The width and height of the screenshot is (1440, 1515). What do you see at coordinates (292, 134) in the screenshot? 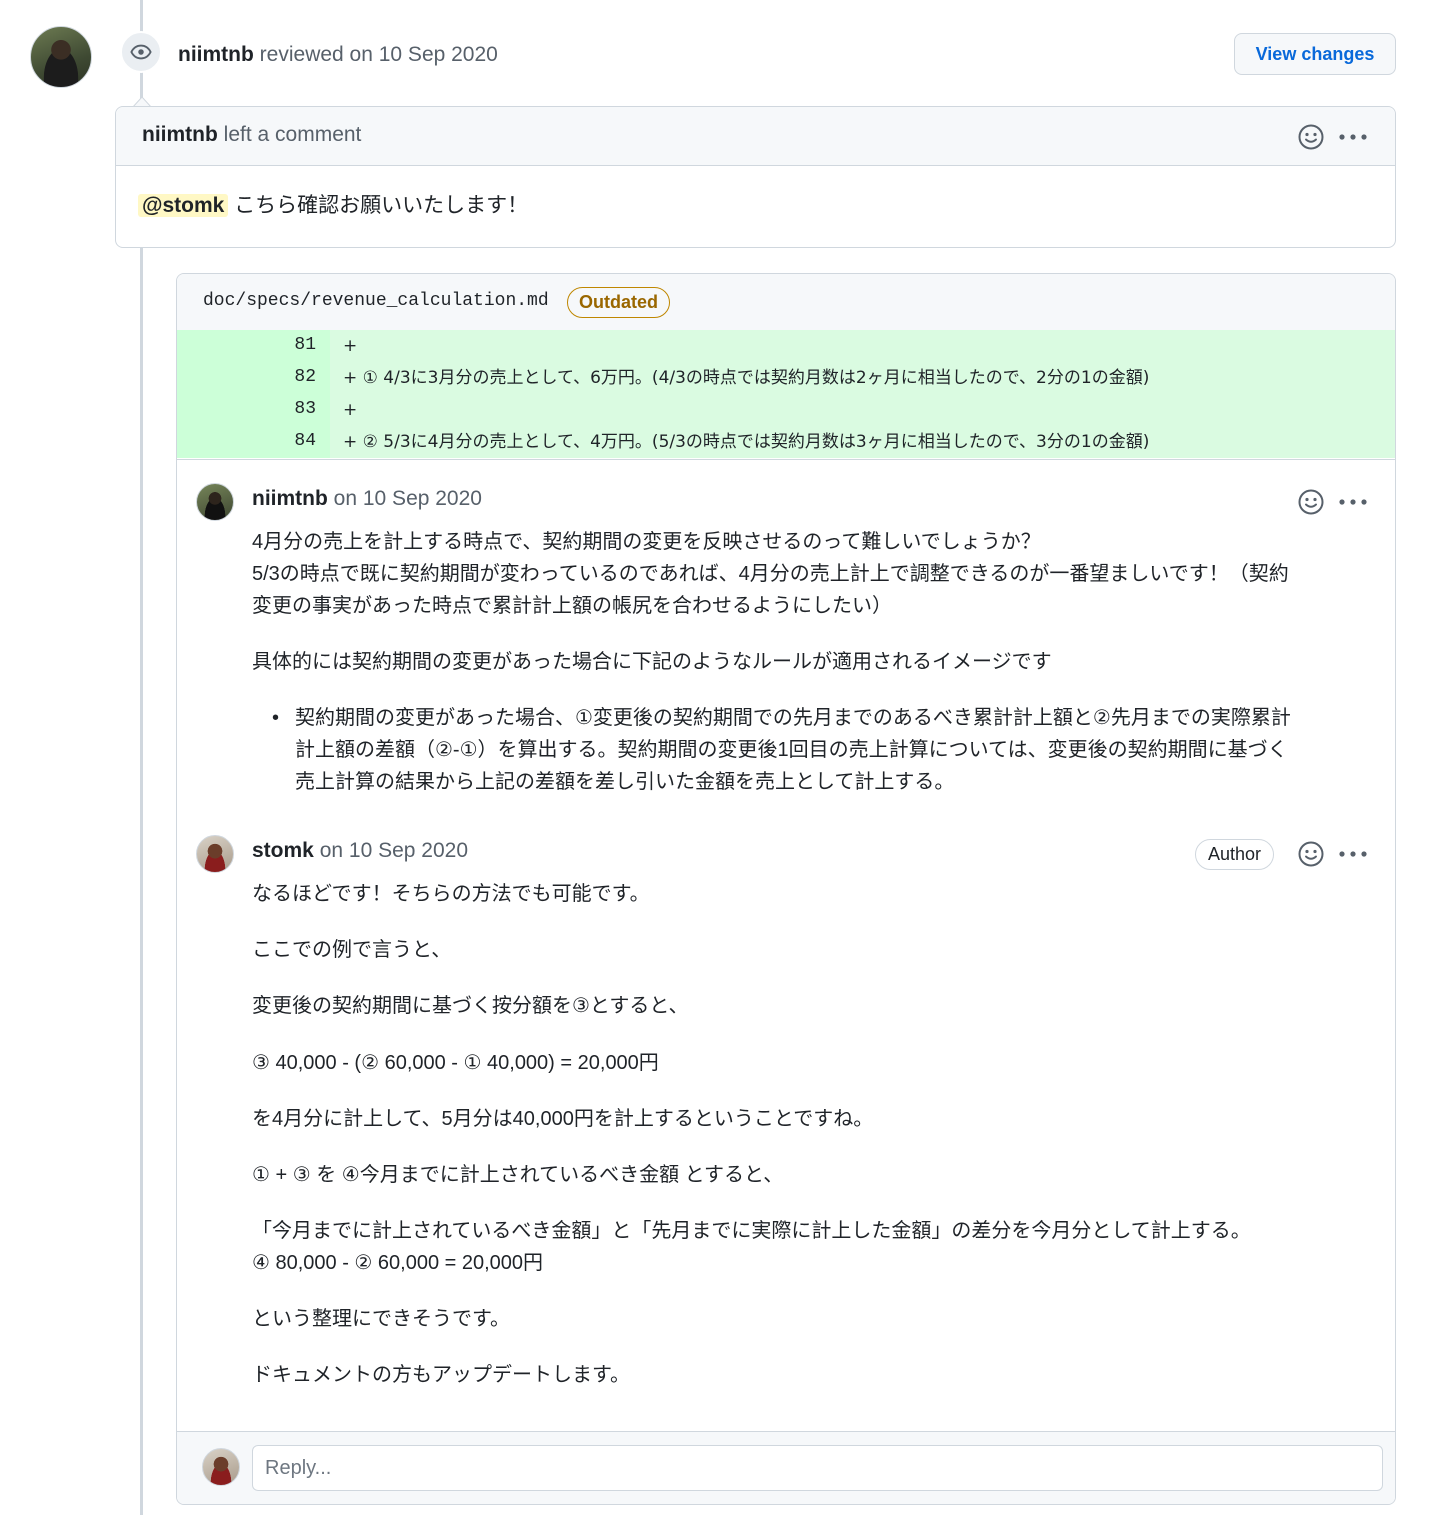
I see `comment-action: left a comment` at bounding box center [292, 134].